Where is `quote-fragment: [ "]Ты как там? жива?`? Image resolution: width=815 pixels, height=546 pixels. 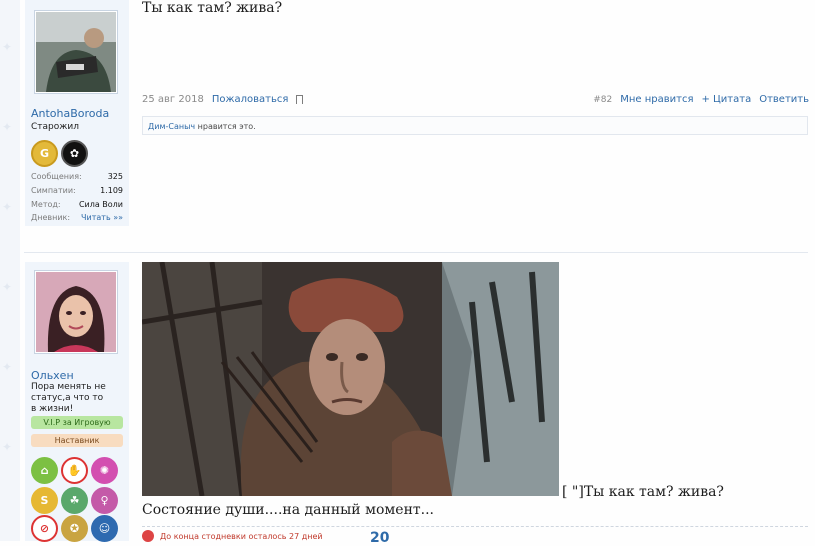 quote-fragment: [ "]Ты как там? жива? is located at coordinates (643, 492).